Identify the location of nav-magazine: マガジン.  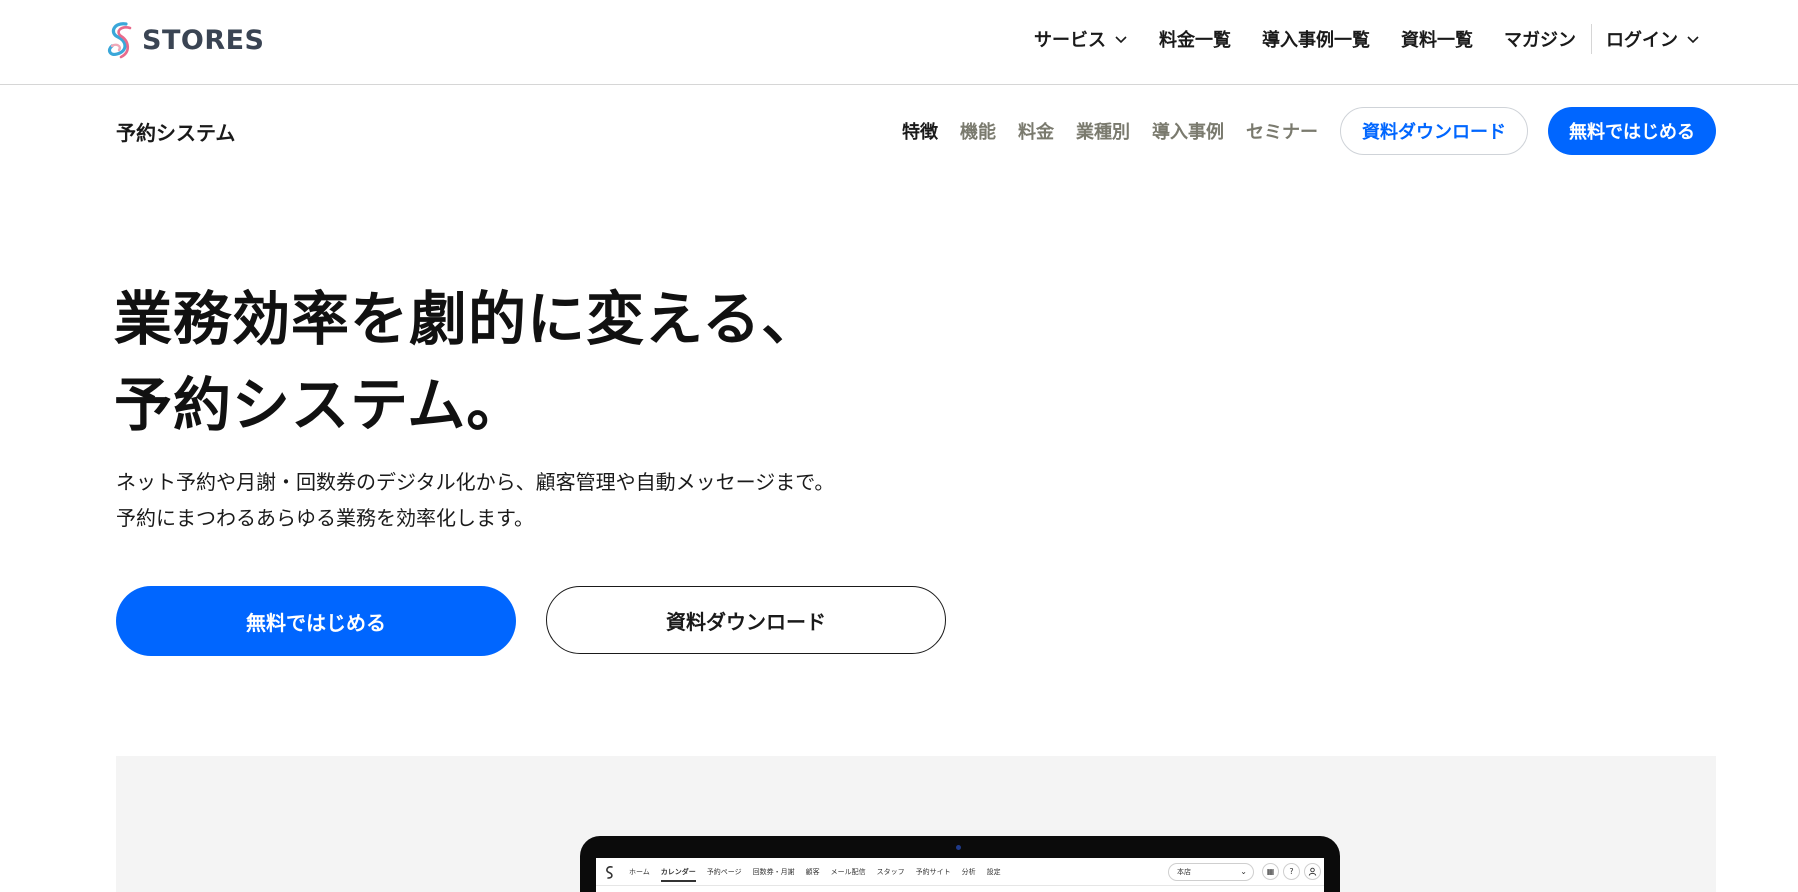
(1540, 39).